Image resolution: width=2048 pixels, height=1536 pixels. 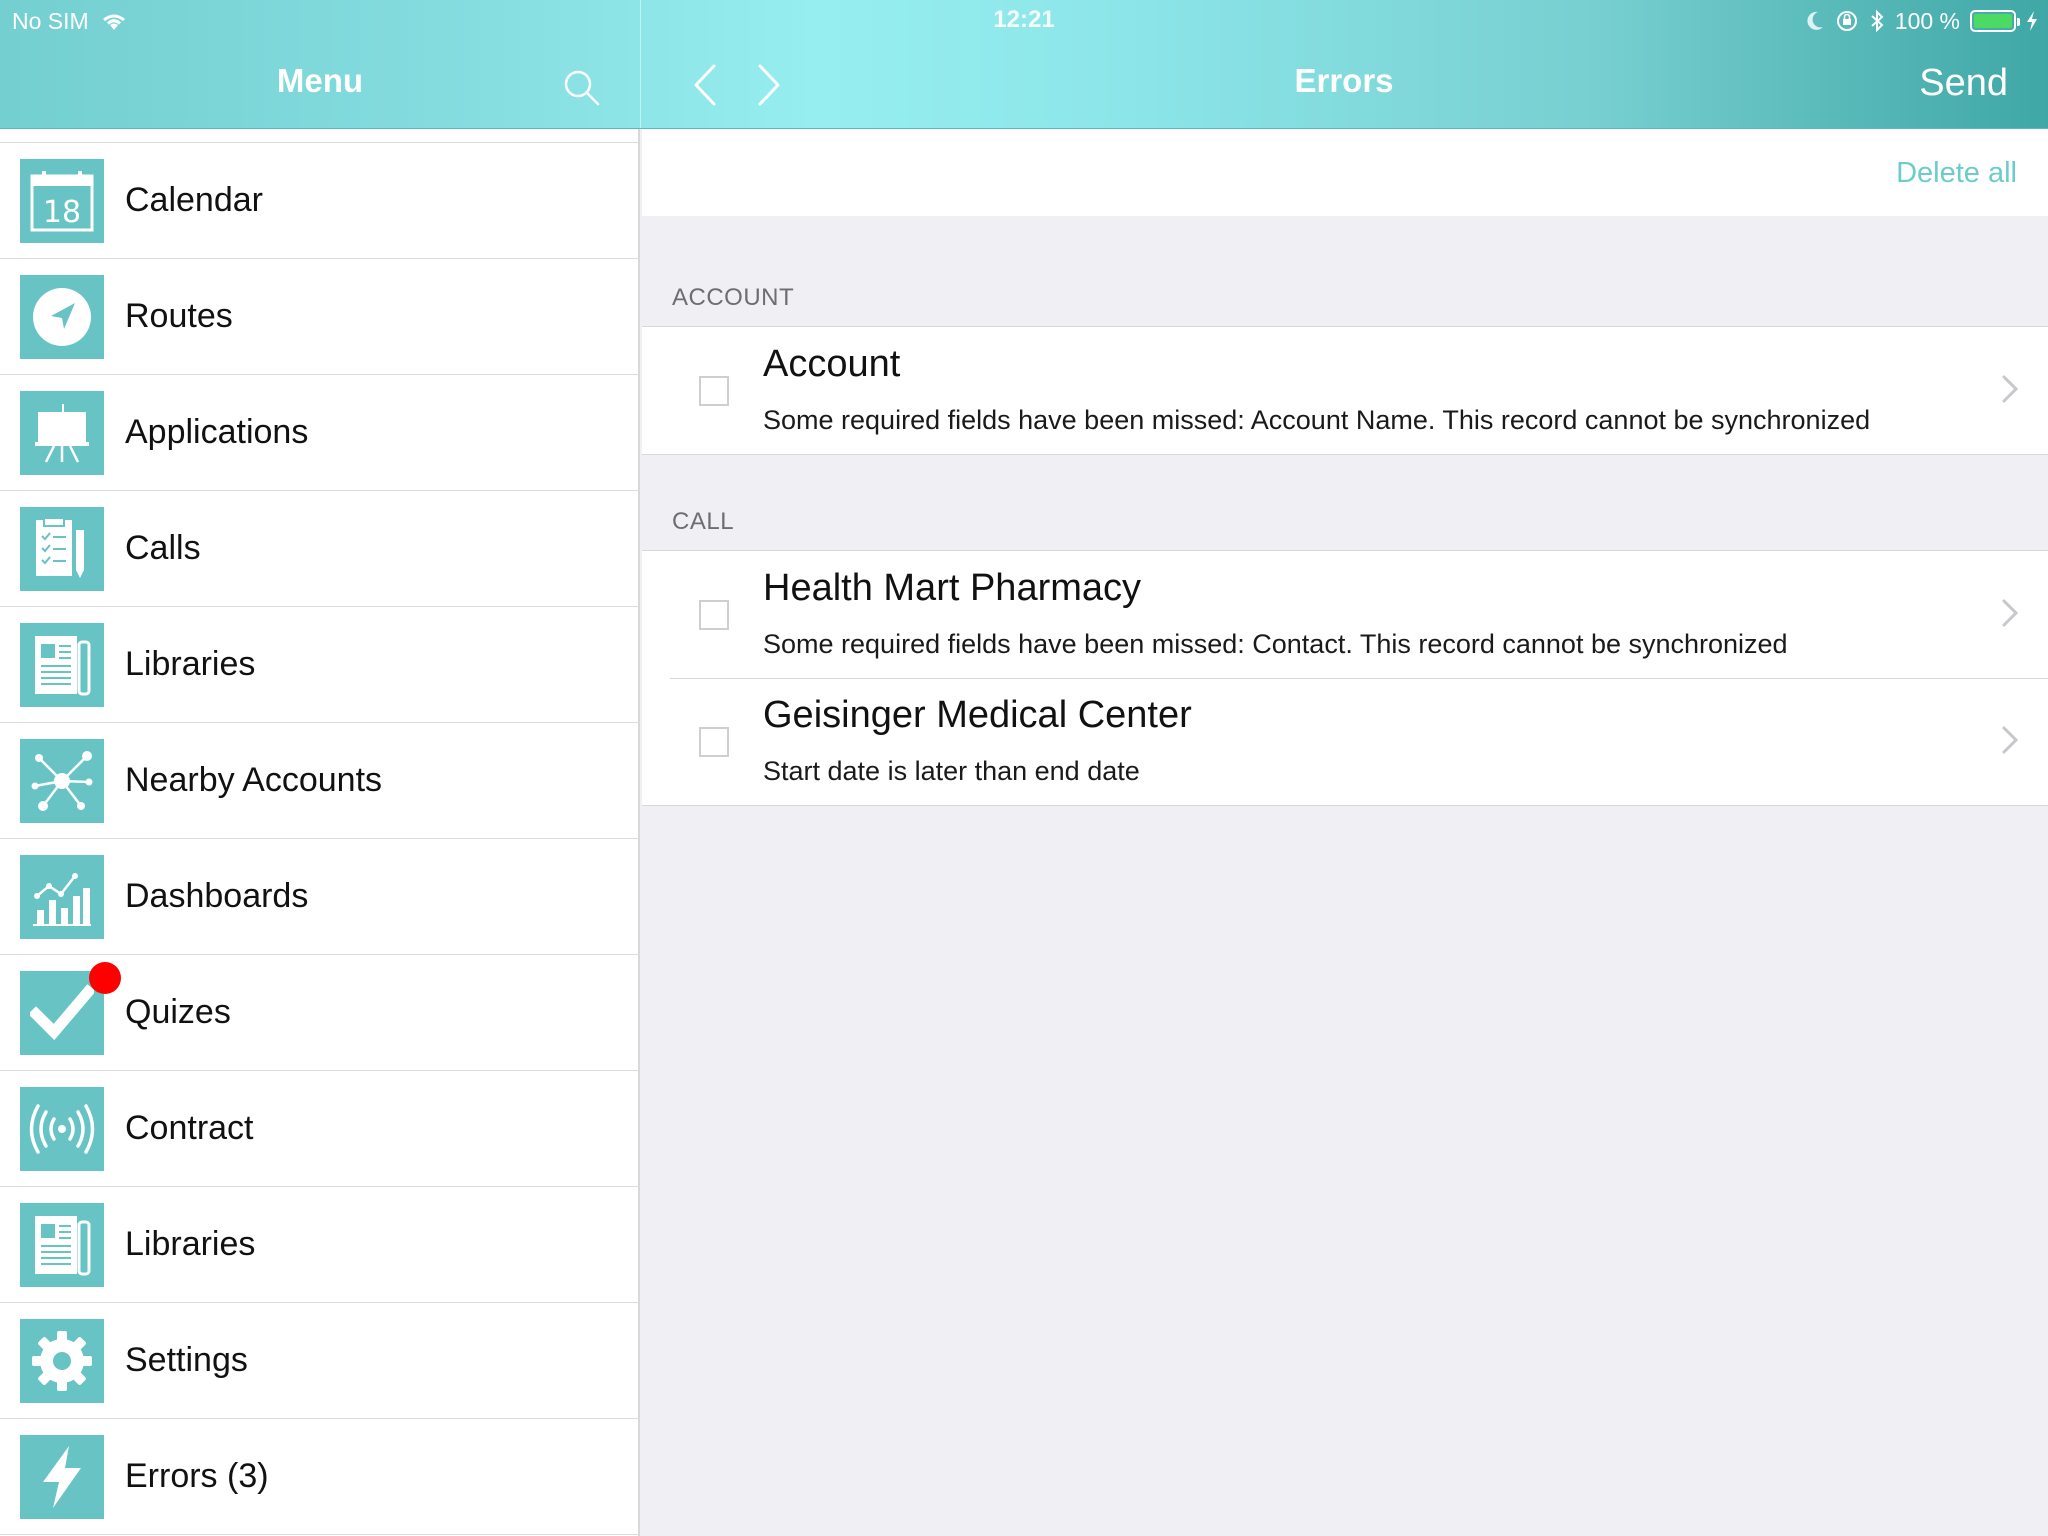 I want to click on rotation-lock-icon, so click(x=1846, y=21).